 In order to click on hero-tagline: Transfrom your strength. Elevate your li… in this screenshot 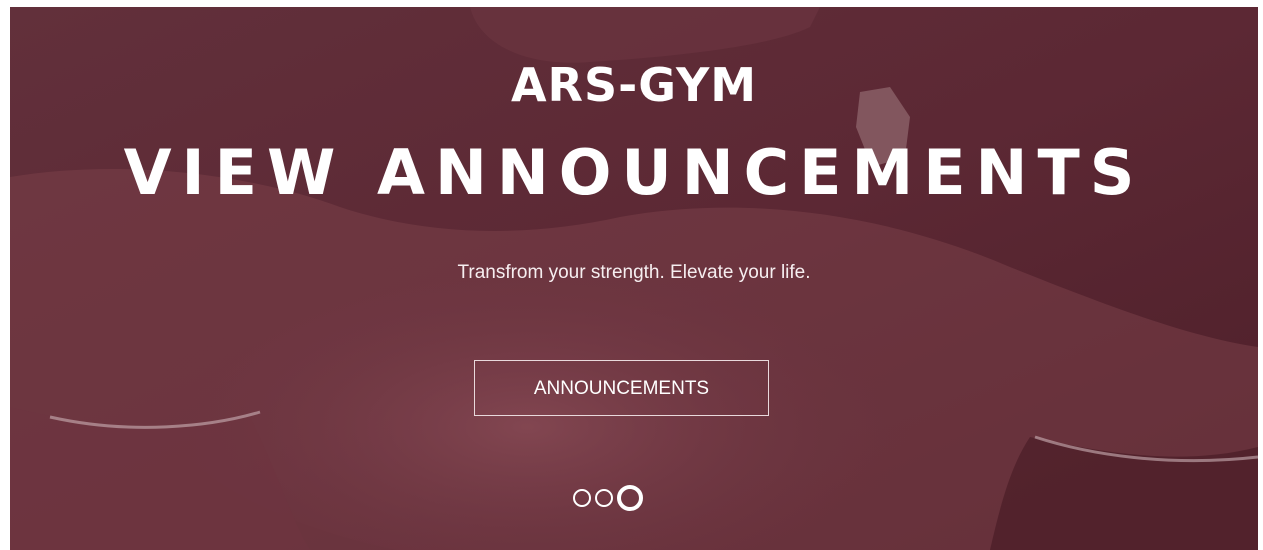, I will do `click(634, 272)`.